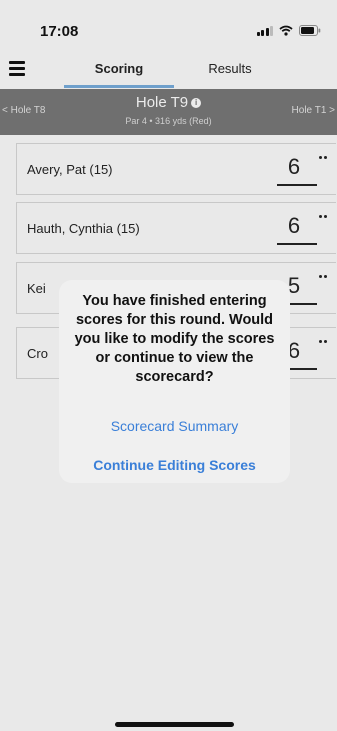 This screenshot has height=731, width=337. What do you see at coordinates (313, 110) in the screenshot?
I see `next-hole-link: Hole T1 >` at bounding box center [313, 110].